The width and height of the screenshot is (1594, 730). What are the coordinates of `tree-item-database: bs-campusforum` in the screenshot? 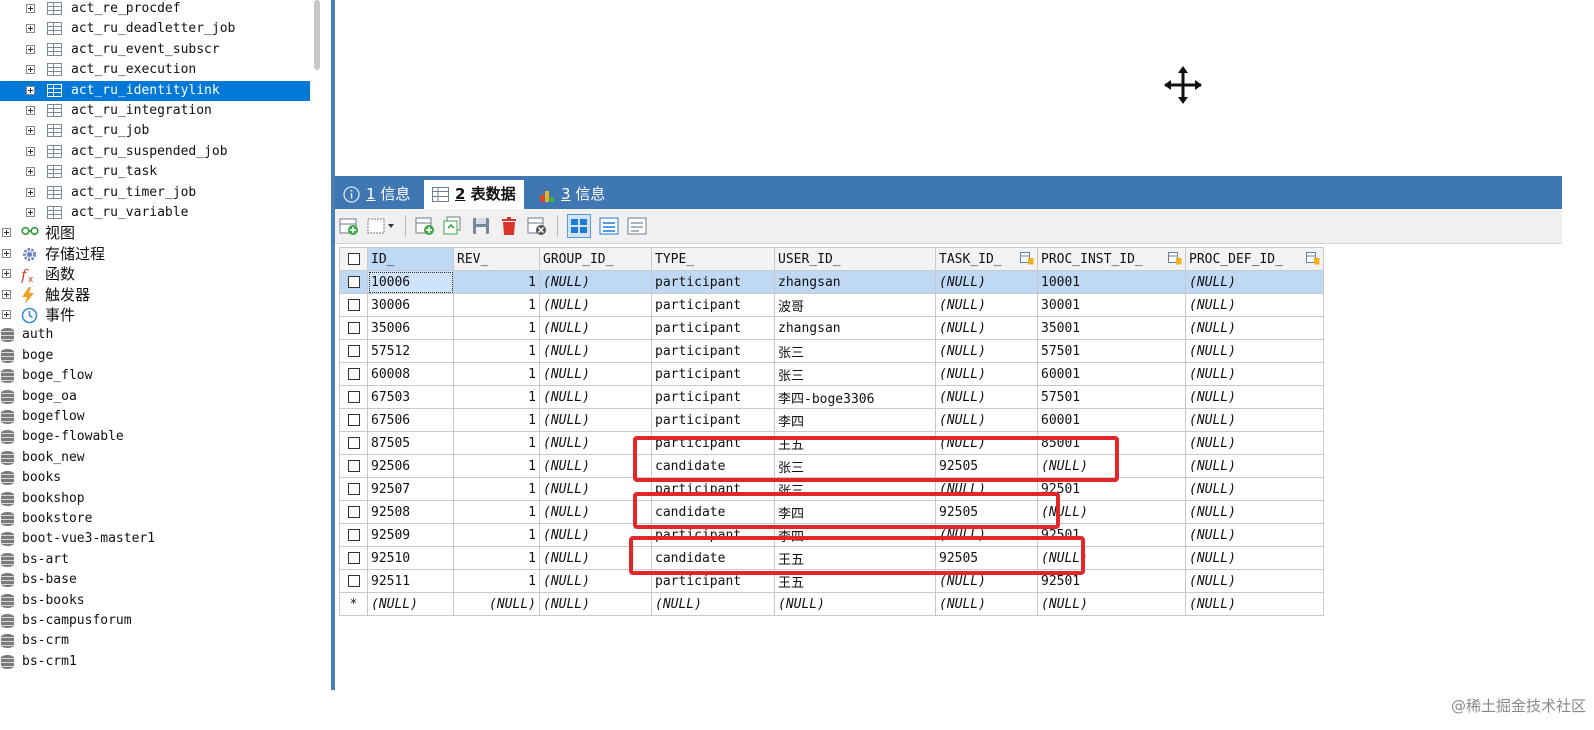 It's located at (155, 621).